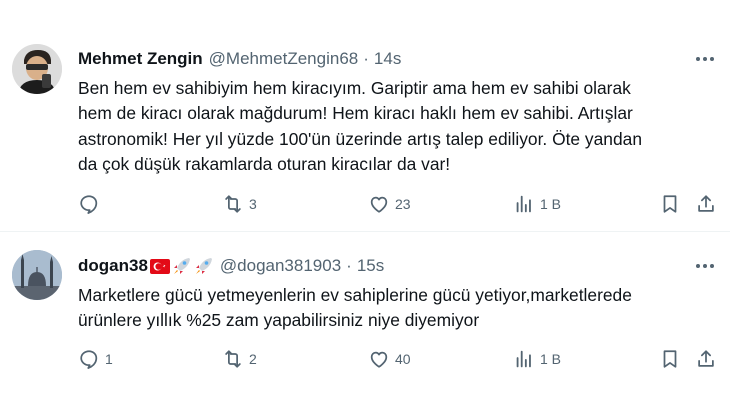  Describe the element at coordinates (284, 59) in the screenshot. I see `user-handle: @MehmetZengin68` at that location.